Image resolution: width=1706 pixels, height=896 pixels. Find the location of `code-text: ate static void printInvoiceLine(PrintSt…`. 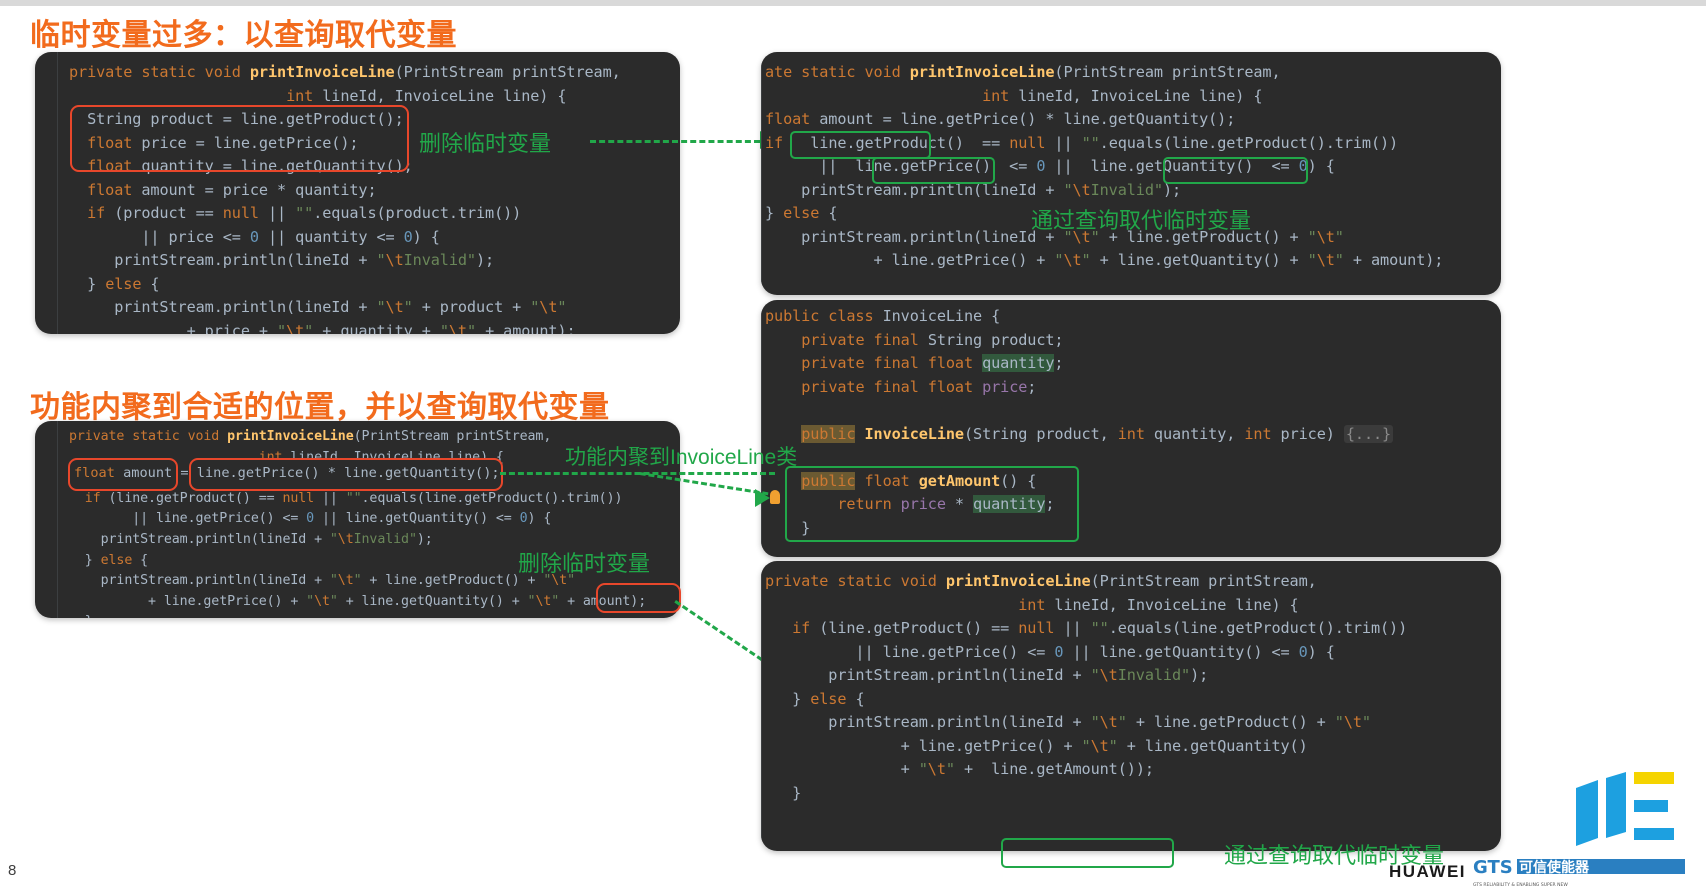

code-text: ate static void printInvoiceLine(PrintSt… is located at coordinates (1104, 166).